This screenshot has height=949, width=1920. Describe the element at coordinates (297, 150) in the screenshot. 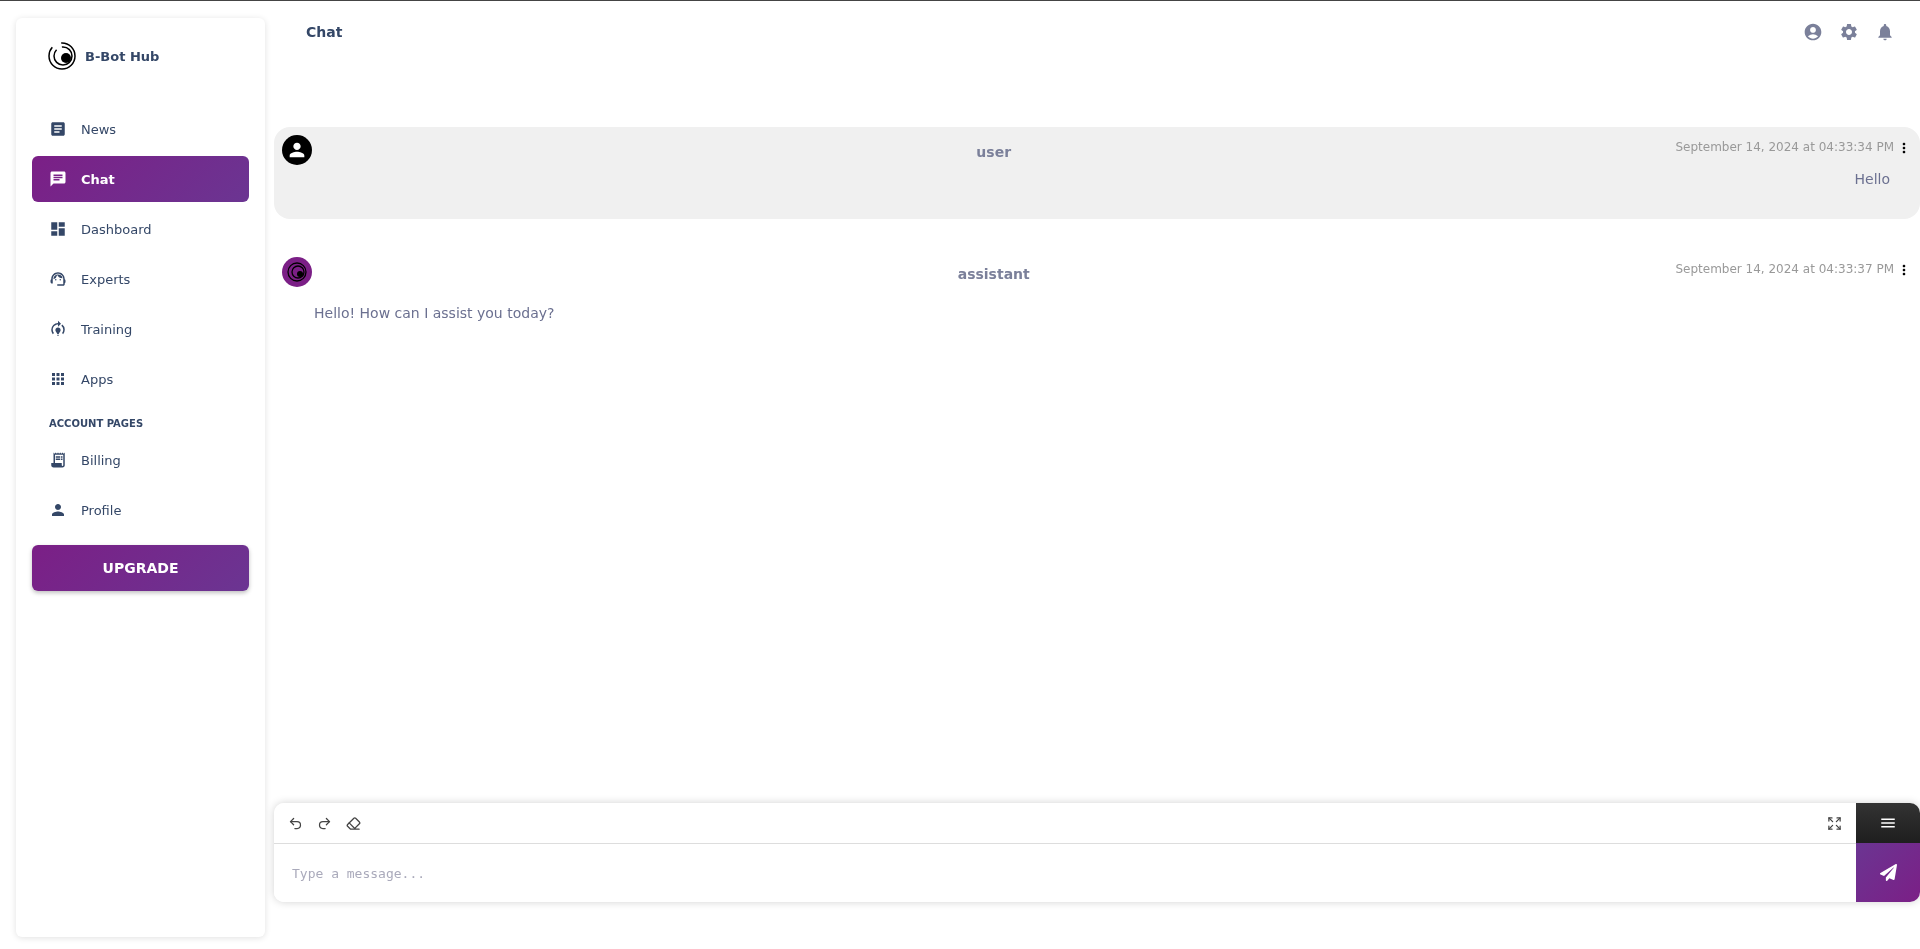

I see `user-avatar` at that location.